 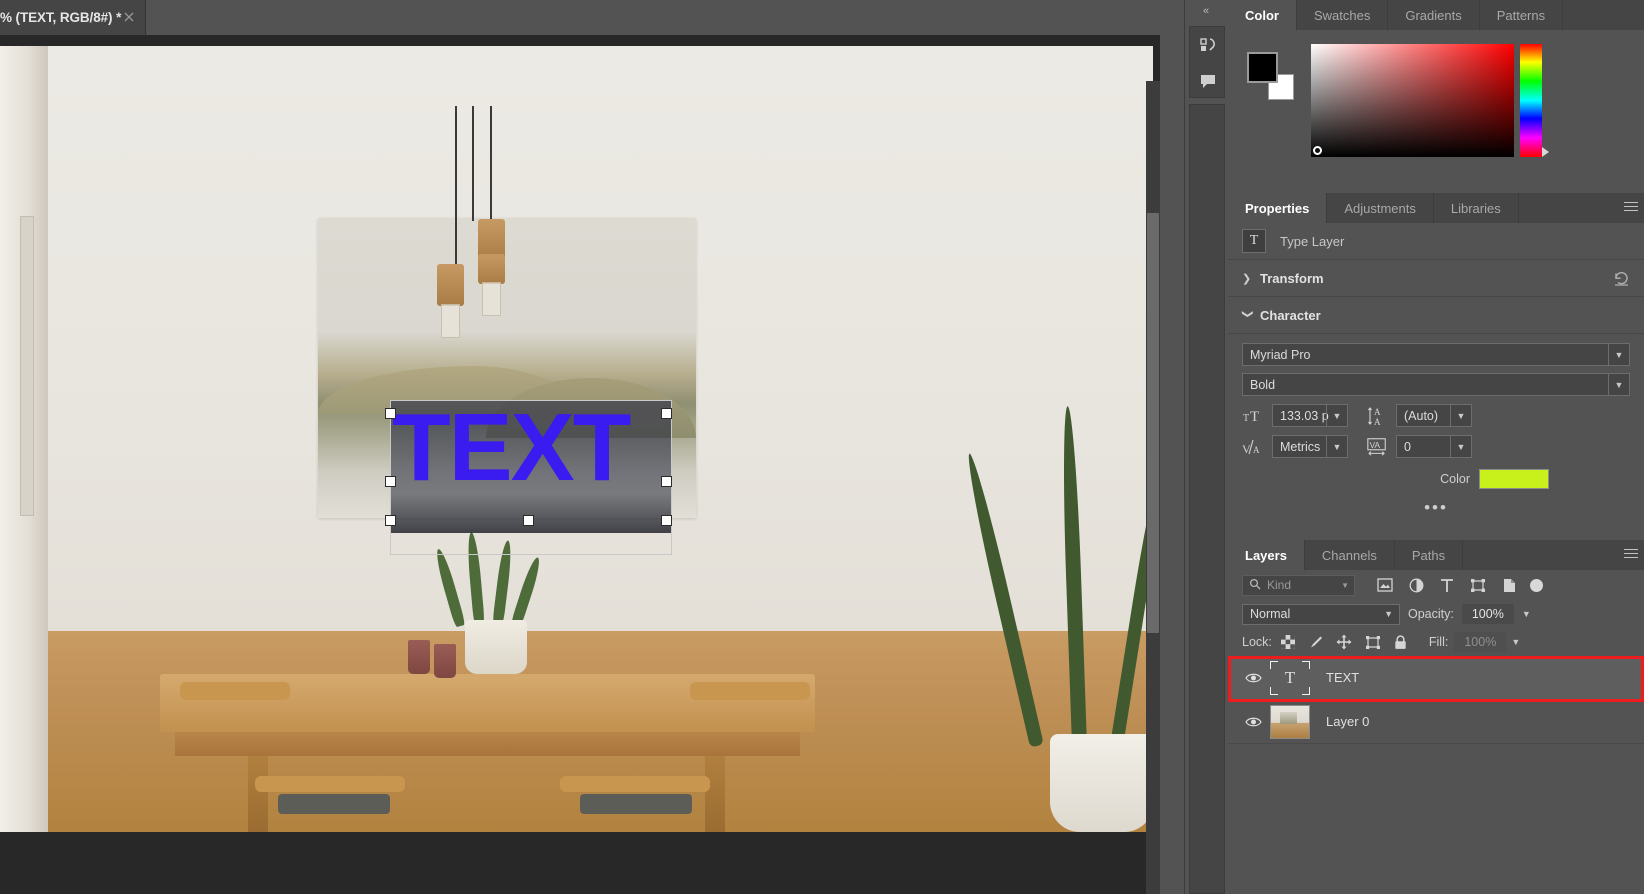 I want to click on chevron-down-icon: ❯, so click(x=1247, y=314).